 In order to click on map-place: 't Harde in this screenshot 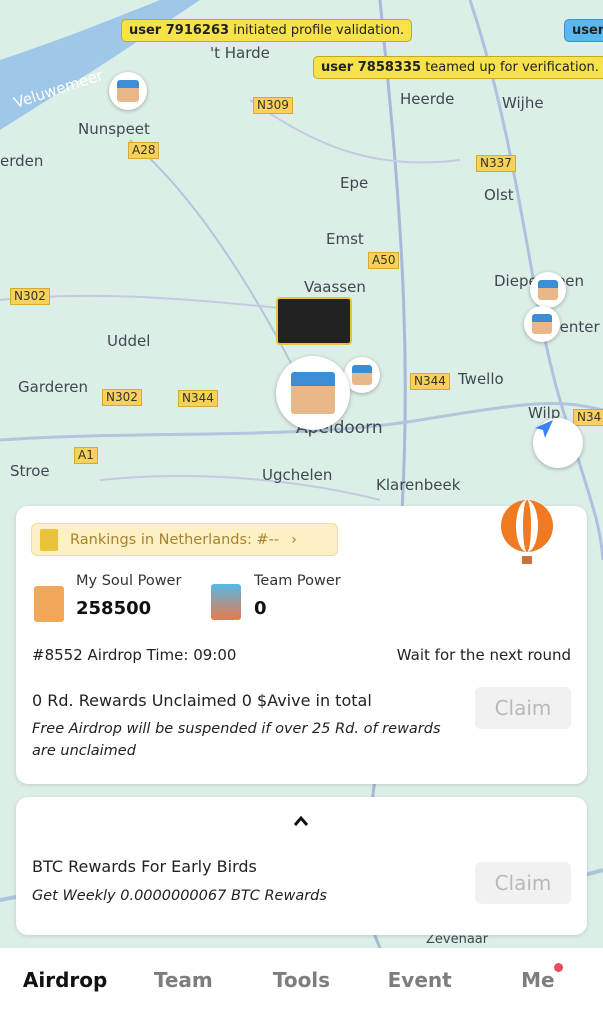, I will do `click(240, 53)`.